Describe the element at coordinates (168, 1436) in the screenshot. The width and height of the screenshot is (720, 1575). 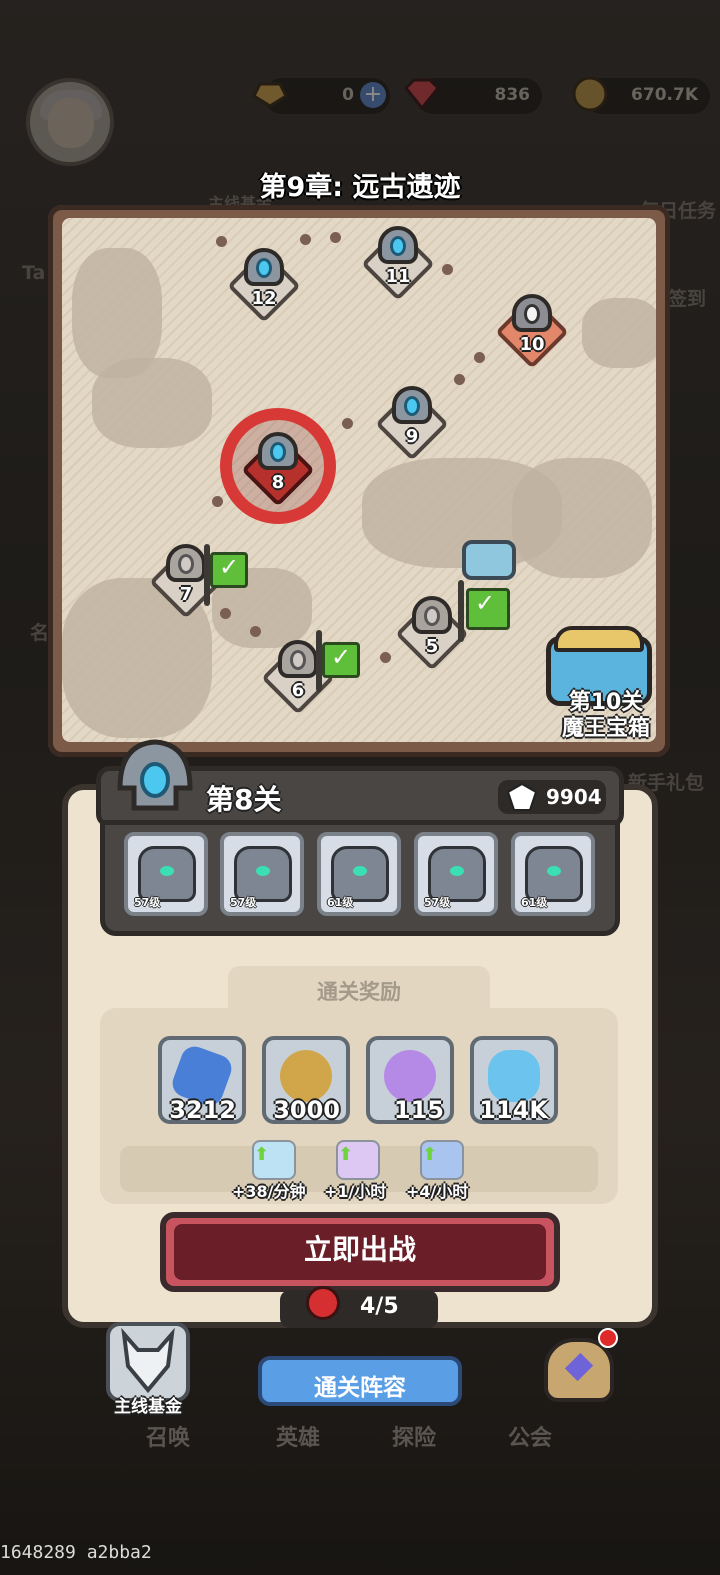
I see `nav-summon: 召唤` at that location.